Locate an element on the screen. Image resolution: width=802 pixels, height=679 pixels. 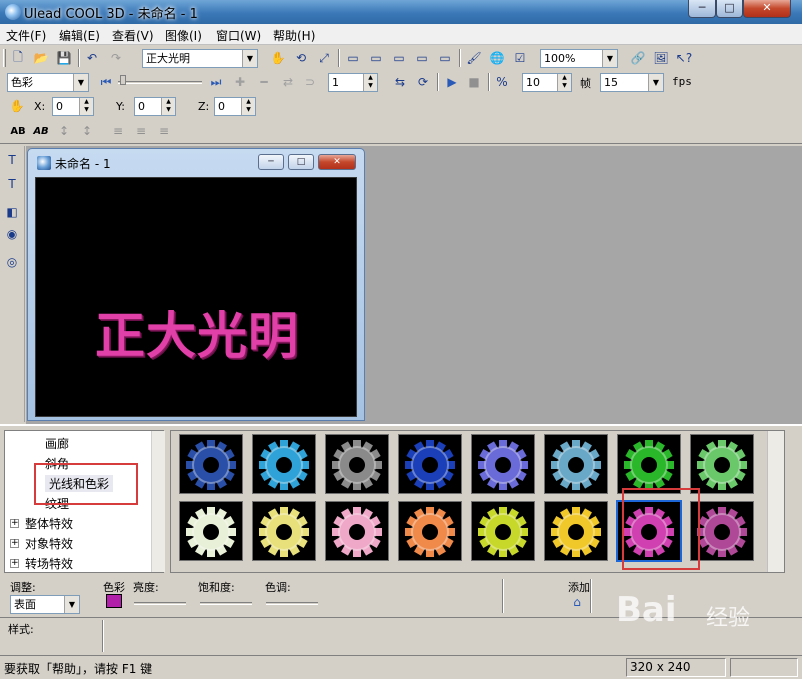
save-icon: 💾 is located at coordinates (64, 58).